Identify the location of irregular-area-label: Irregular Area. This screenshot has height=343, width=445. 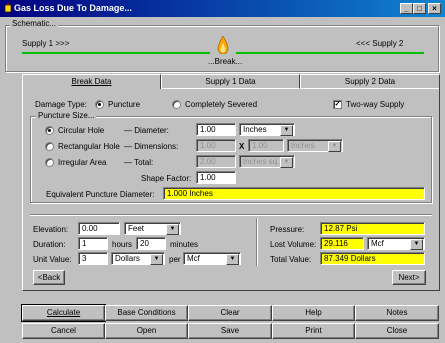
(82, 162).